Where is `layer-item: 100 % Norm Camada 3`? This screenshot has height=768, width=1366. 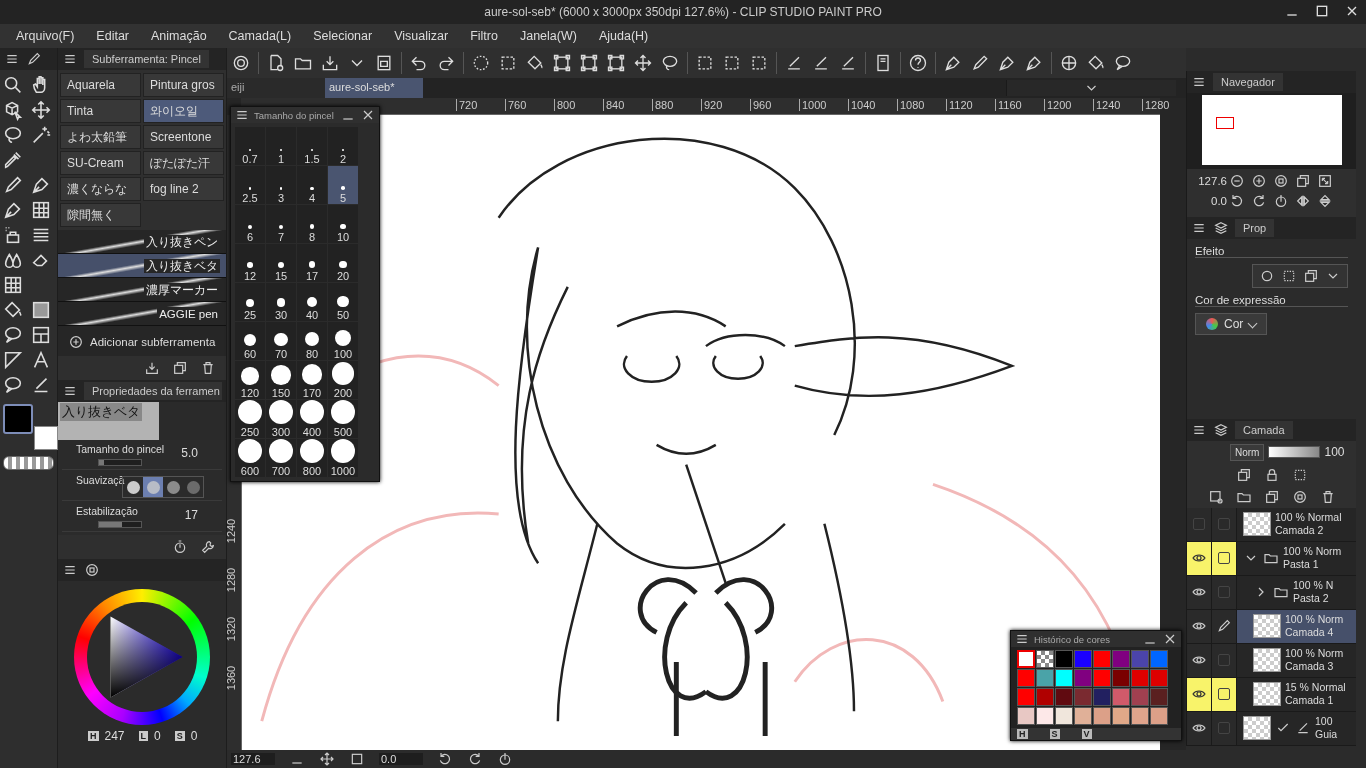
layer-item: 100 % Norm Camada 3 is located at coordinates (1296, 660).